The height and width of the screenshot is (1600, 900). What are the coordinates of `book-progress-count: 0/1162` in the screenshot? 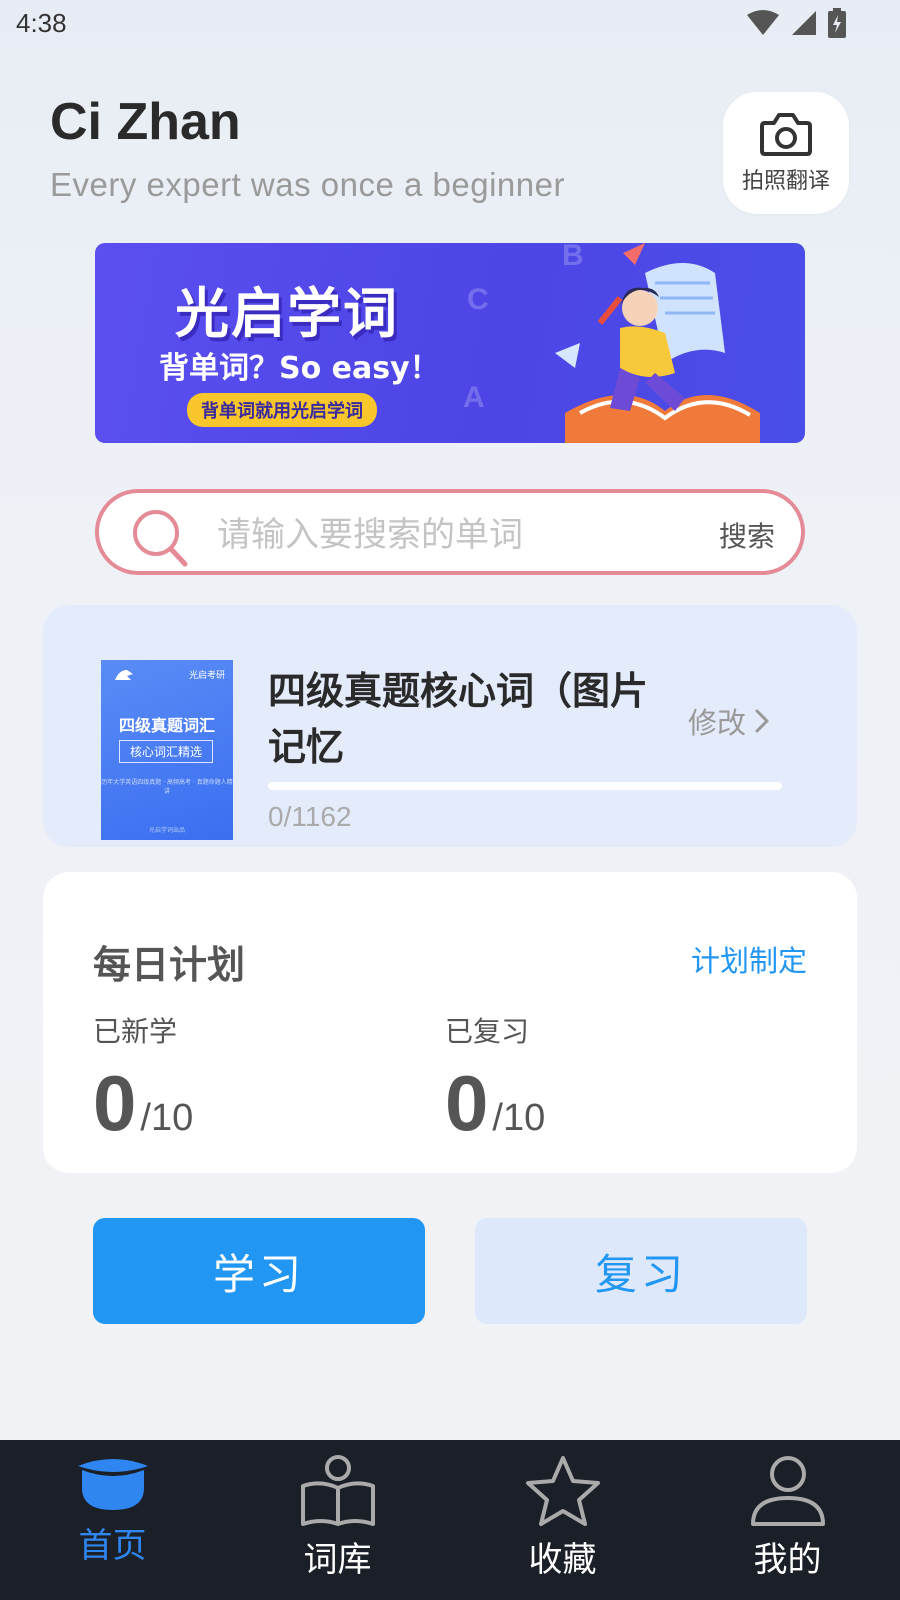 It's located at (310, 816).